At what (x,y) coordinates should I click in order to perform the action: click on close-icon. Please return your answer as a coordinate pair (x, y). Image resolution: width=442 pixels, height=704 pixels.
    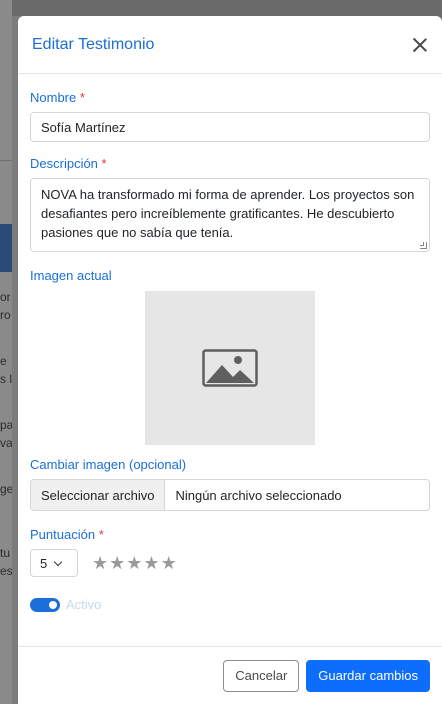
    Looking at the image, I should click on (420, 45).